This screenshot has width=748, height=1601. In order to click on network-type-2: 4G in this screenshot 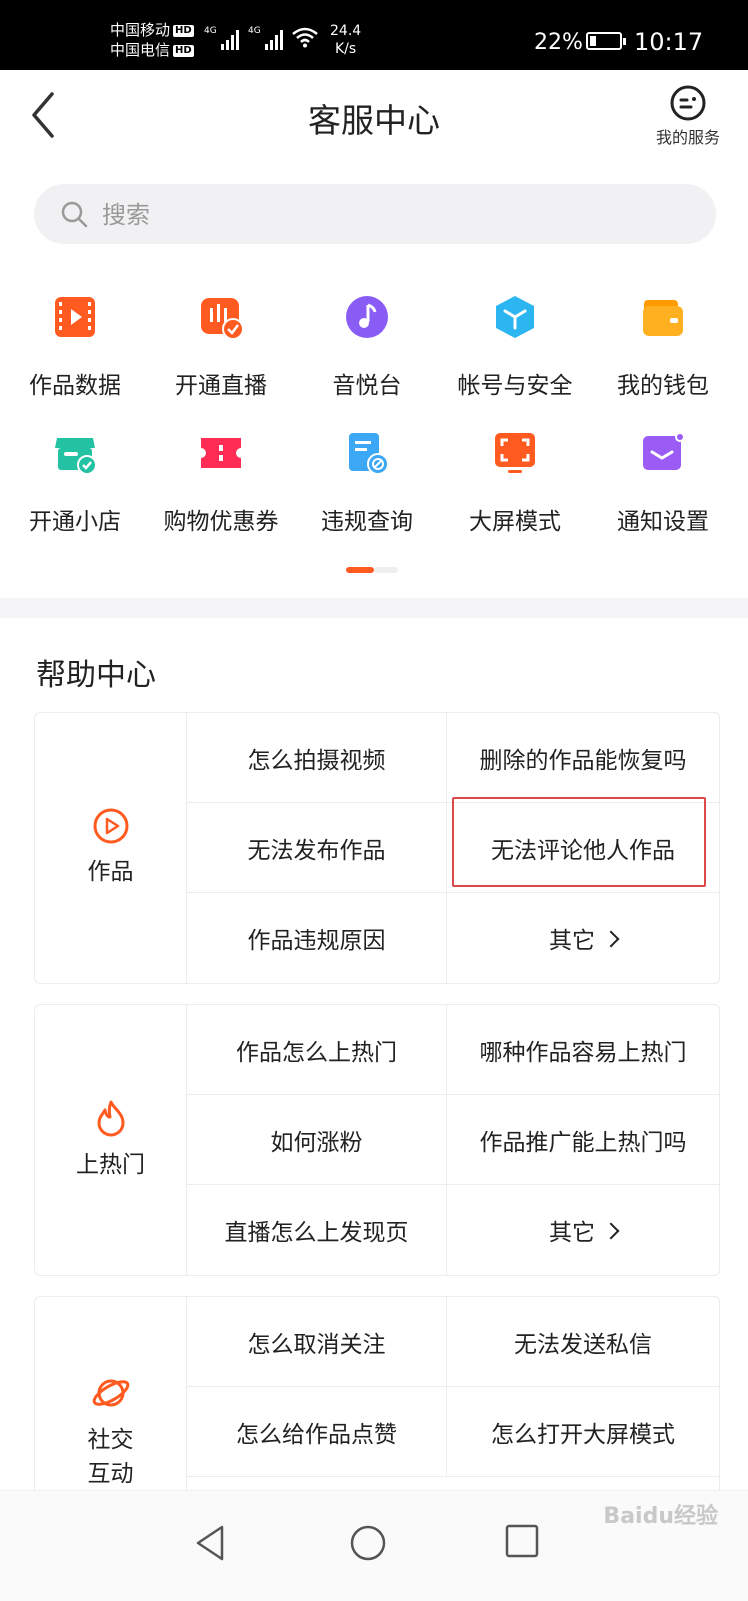, I will do `click(254, 31)`.